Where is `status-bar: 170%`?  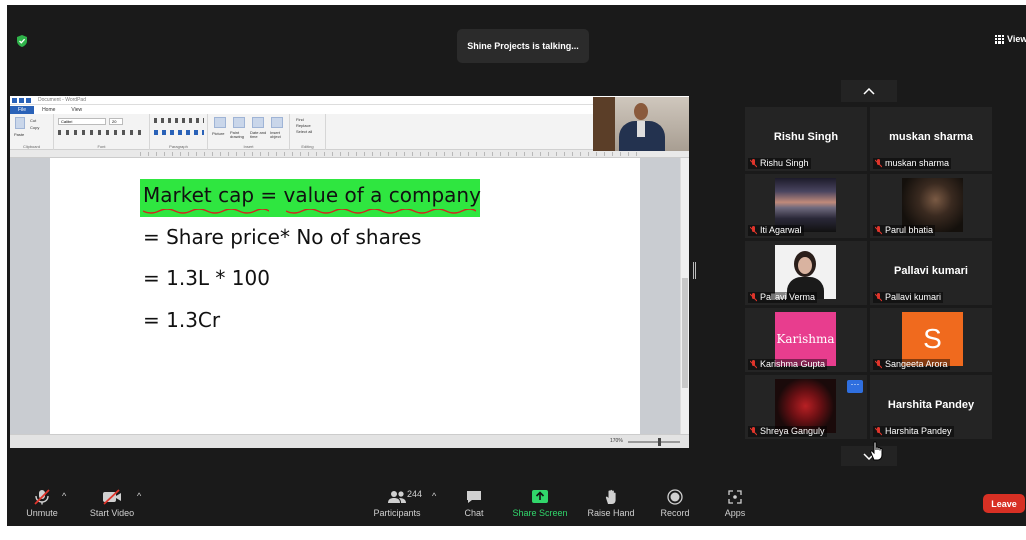 status-bar: 170% is located at coordinates (349, 441).